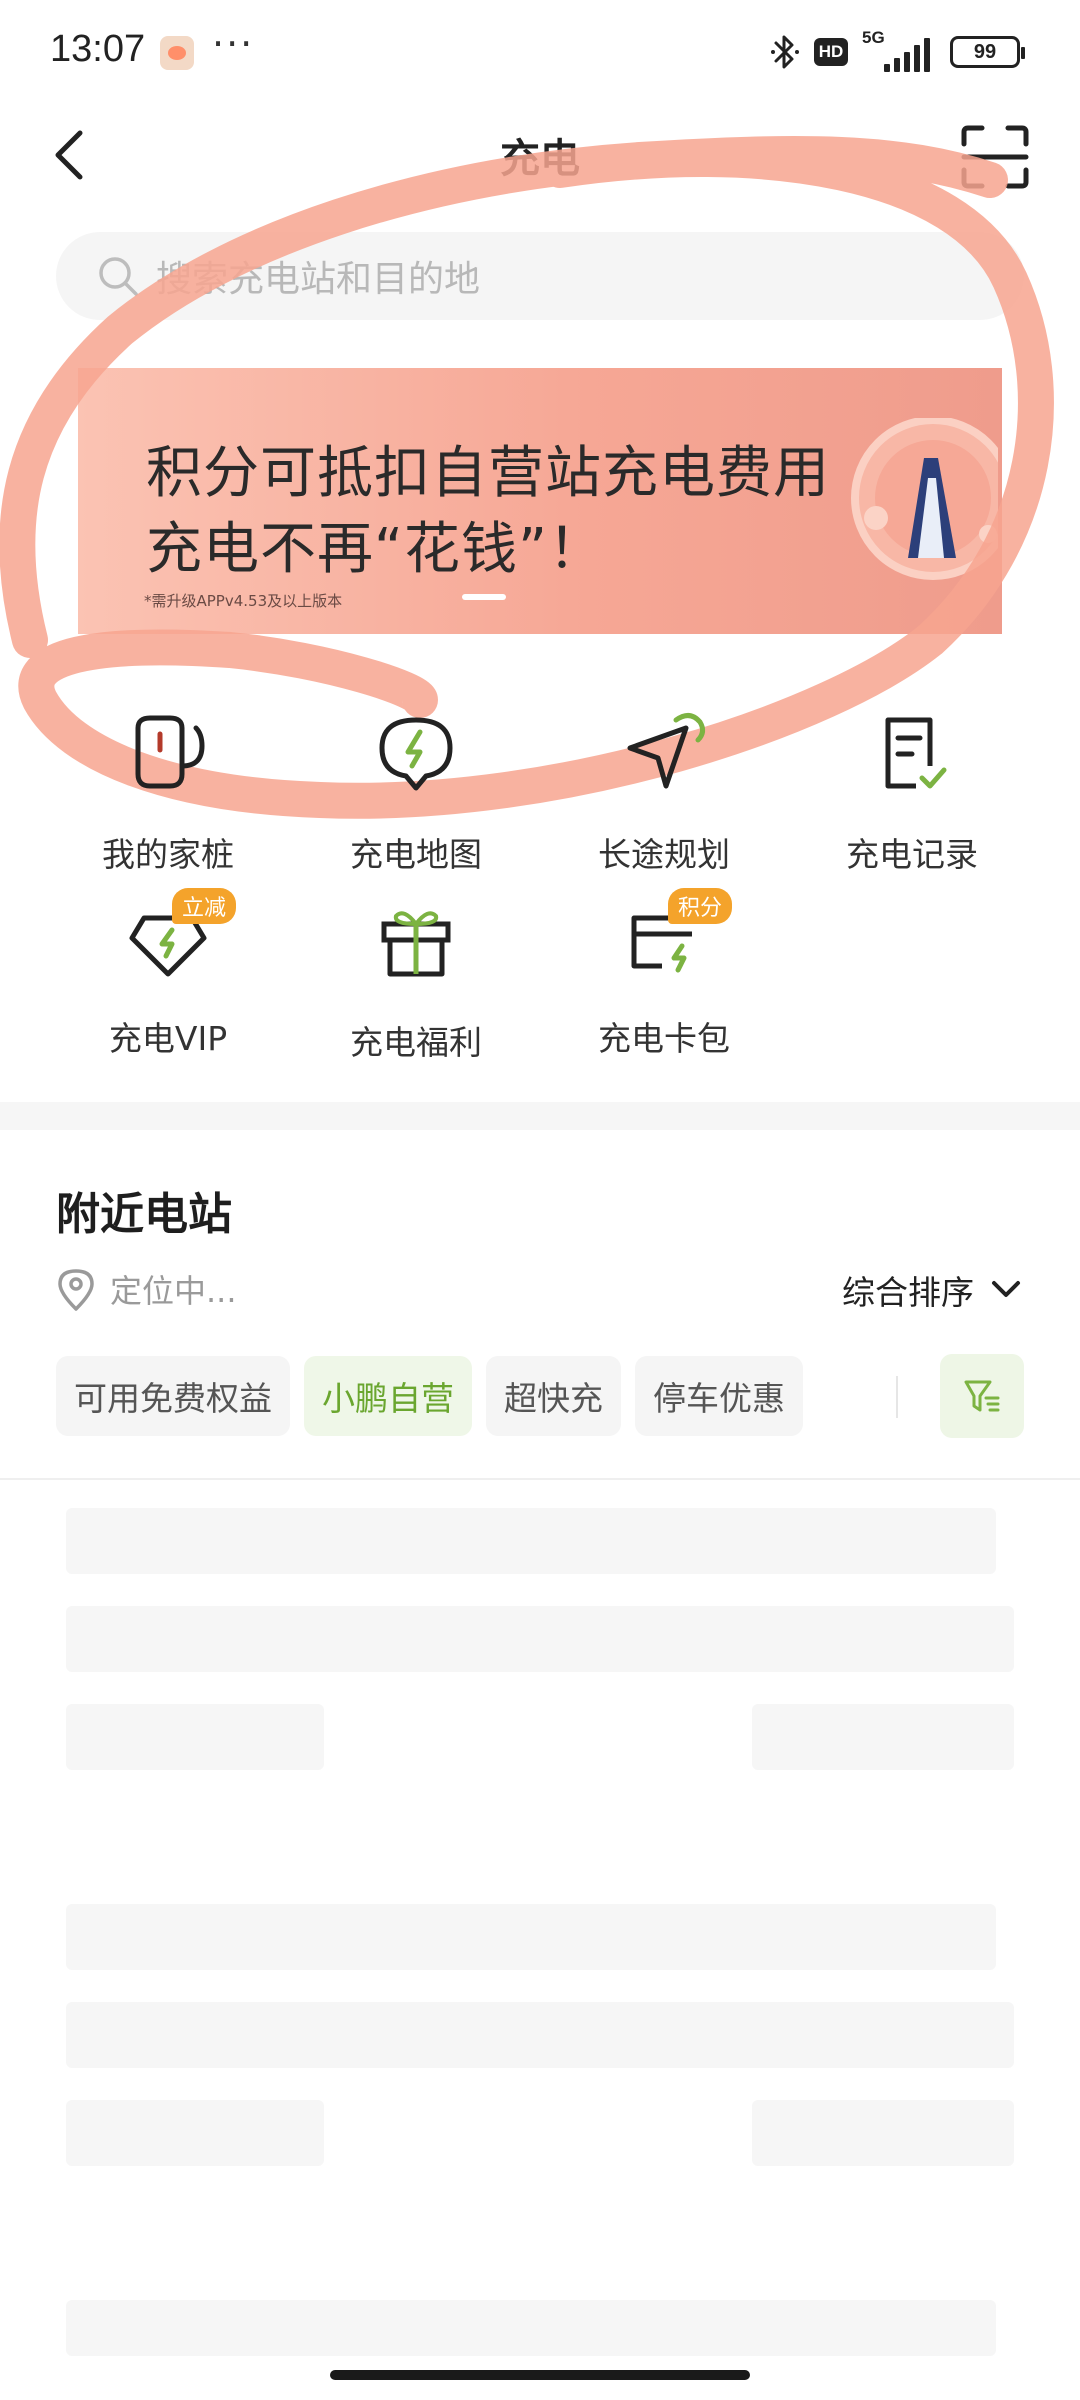 This screenshot has width=1080, height=2400. What do you see at coordinates (785, 52) in the screenshot?
I see `bluetooth-icon` at bounding box center [785, 52].